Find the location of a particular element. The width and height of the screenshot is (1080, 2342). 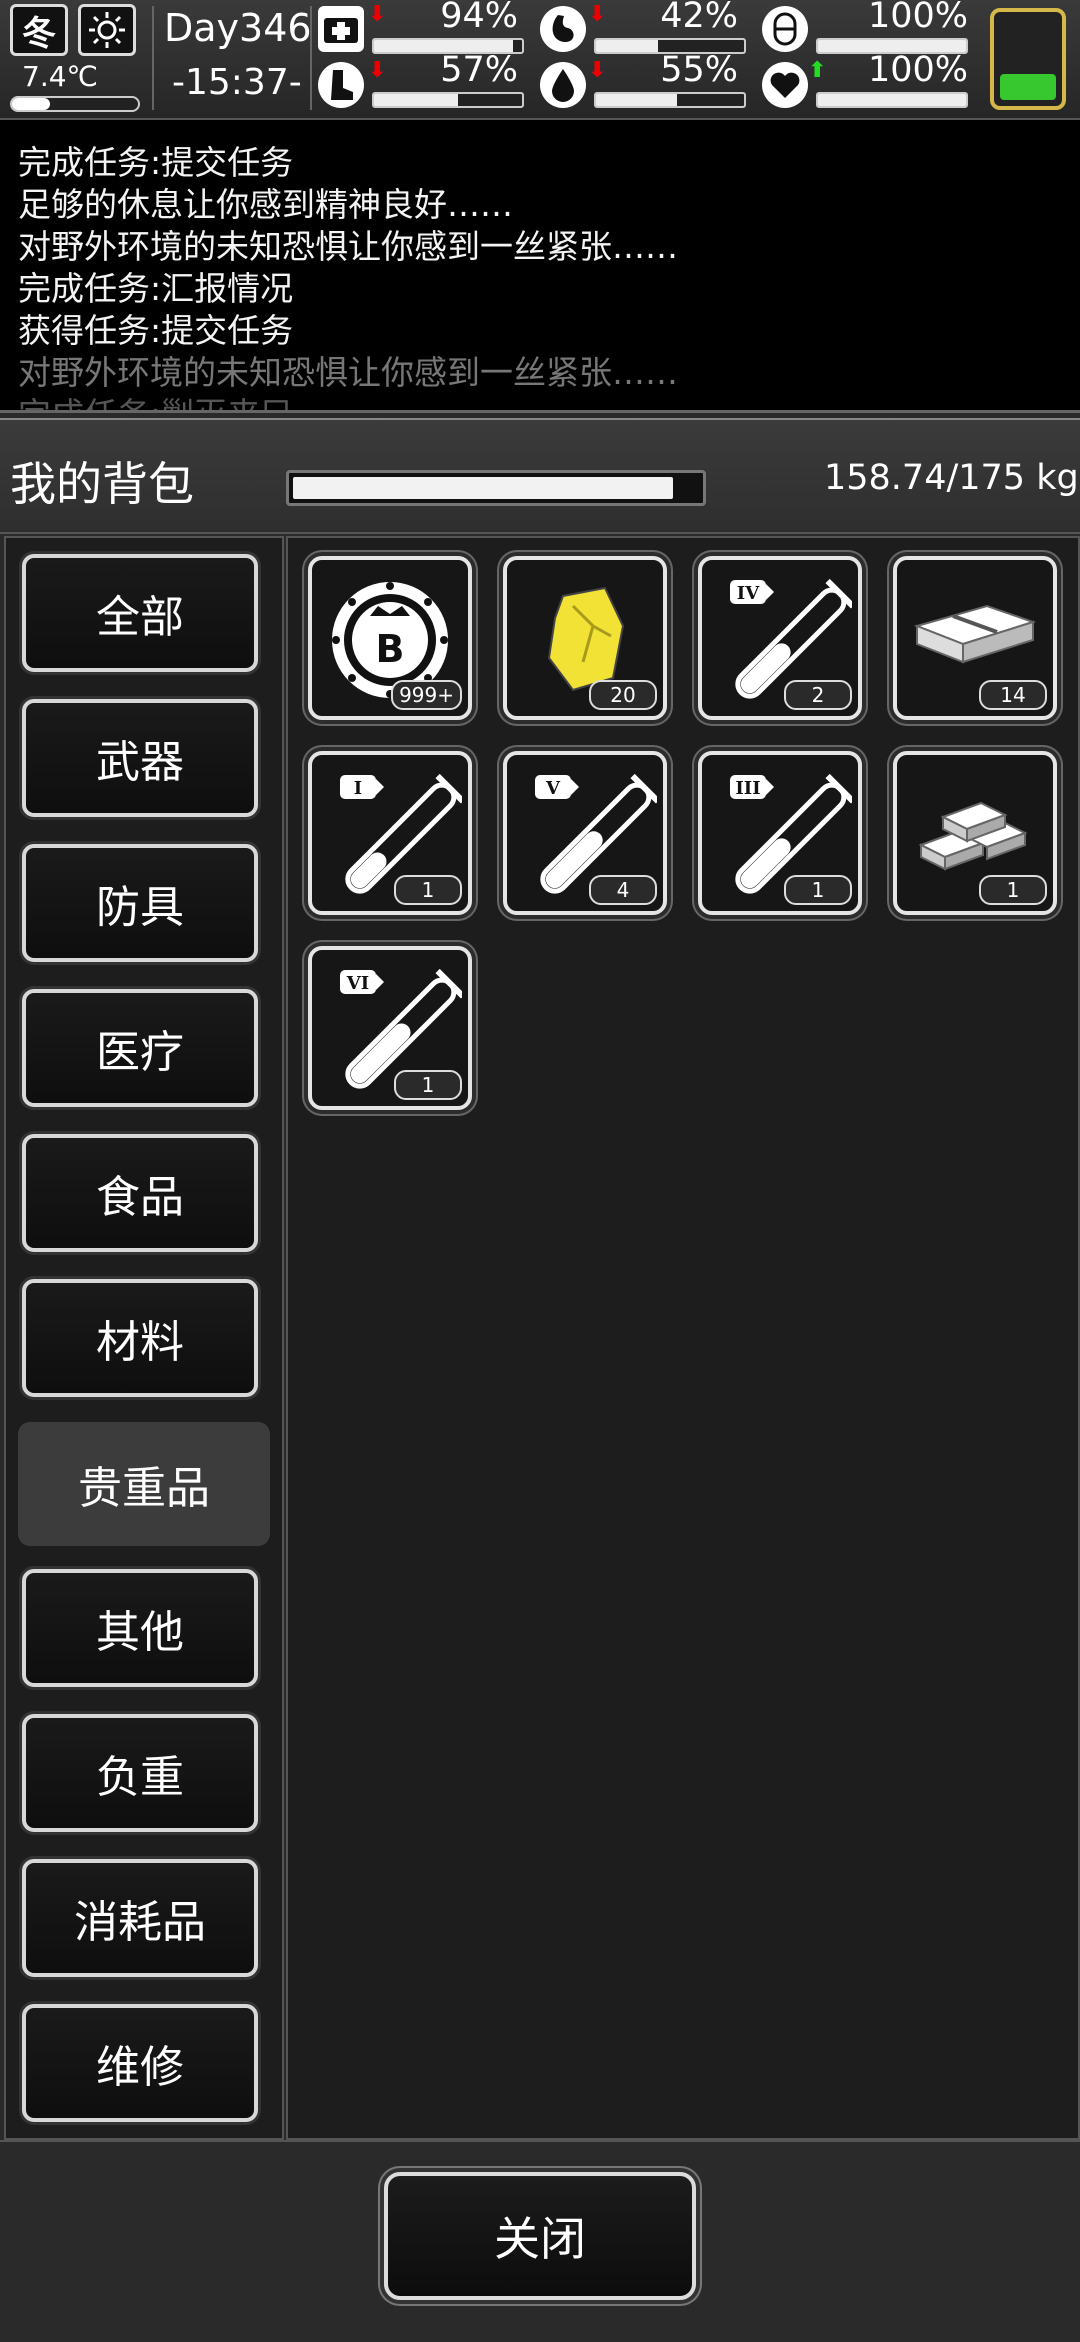

stat-stamina-value: 57% is located at coordinates (479, 70).